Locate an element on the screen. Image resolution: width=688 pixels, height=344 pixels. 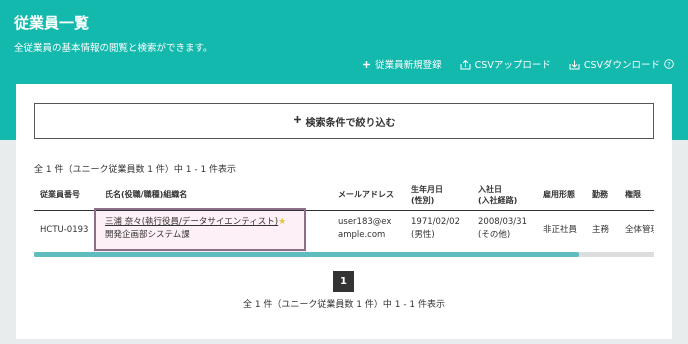
birth-date-cell: 1971/02/02 (男性) is located at coordinates (435, 229).